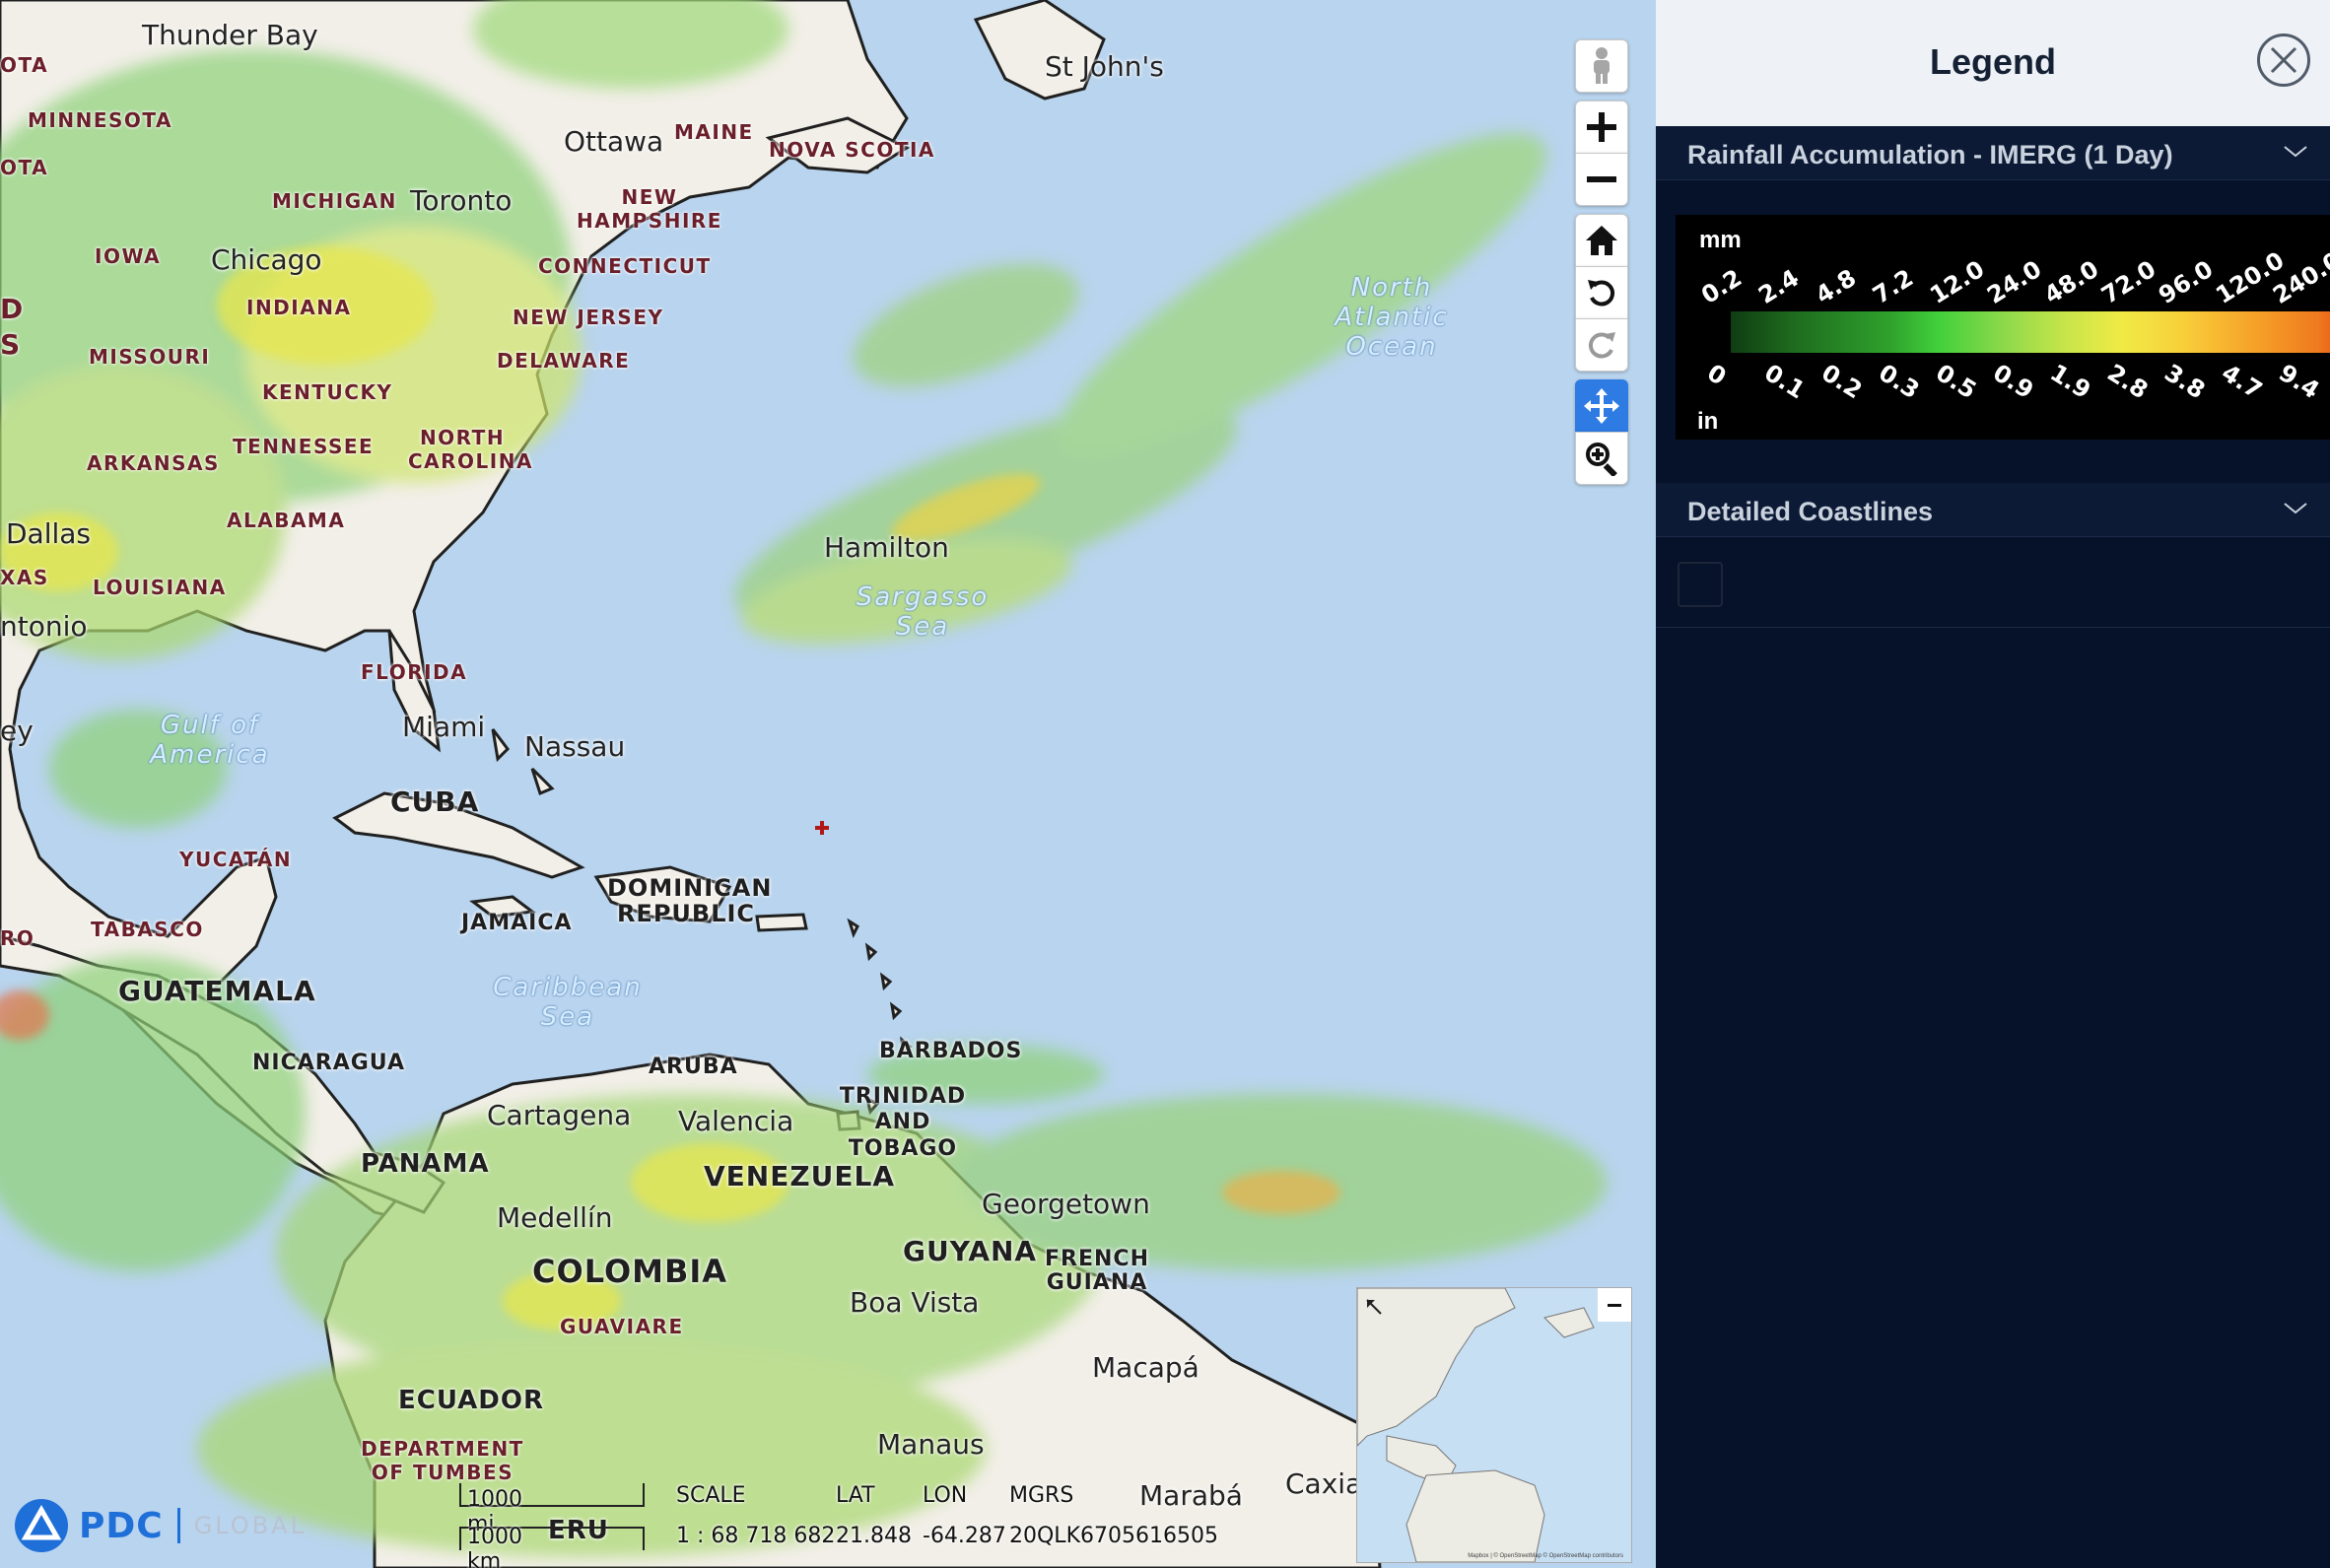 This screenshot has height=1568, width=2330. I want to click on map-label-state: DEPARTMENT OF TUMBES, so click(442, 1460).